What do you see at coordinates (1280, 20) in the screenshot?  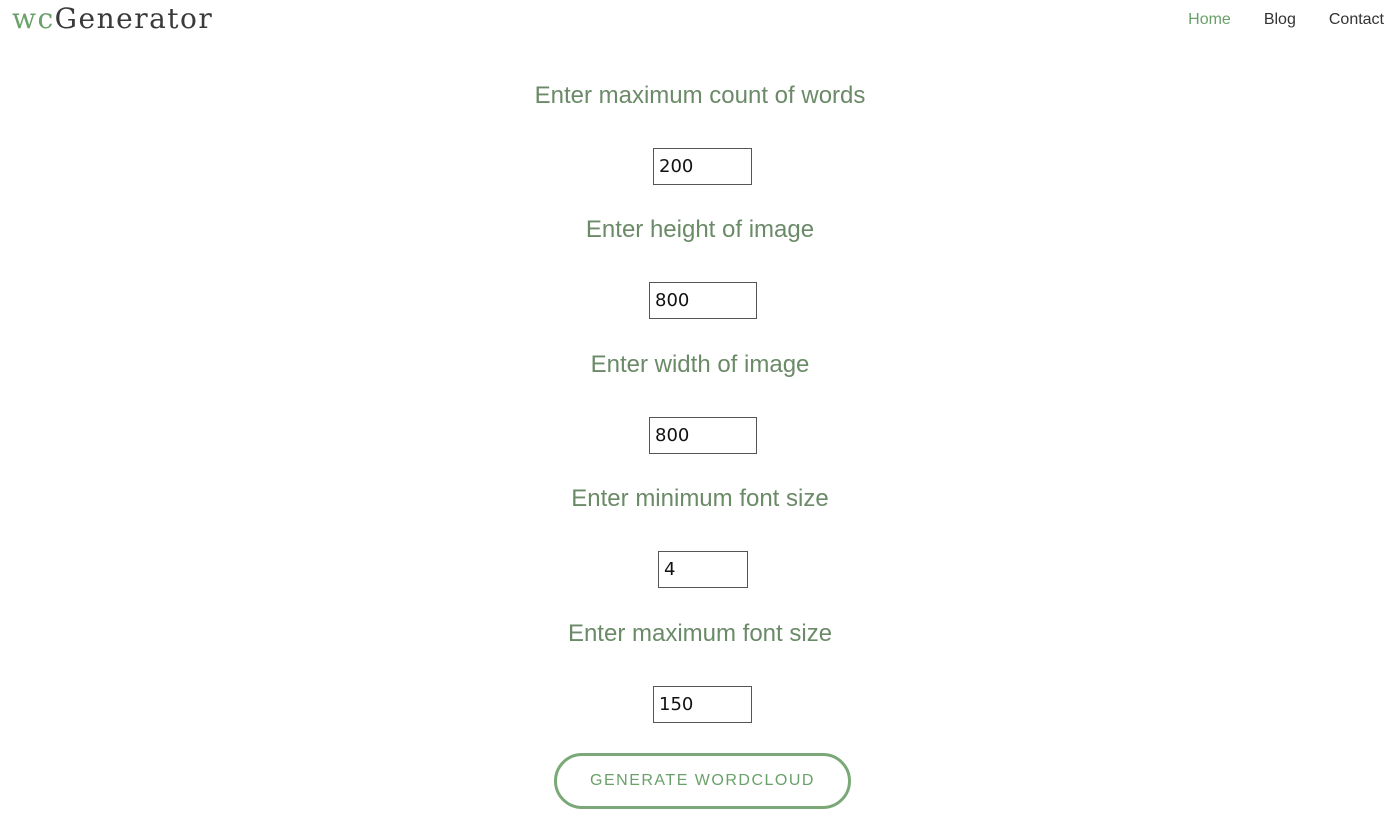 I see `nav-link-blog: Blog` at bounding box center [1280, 20].